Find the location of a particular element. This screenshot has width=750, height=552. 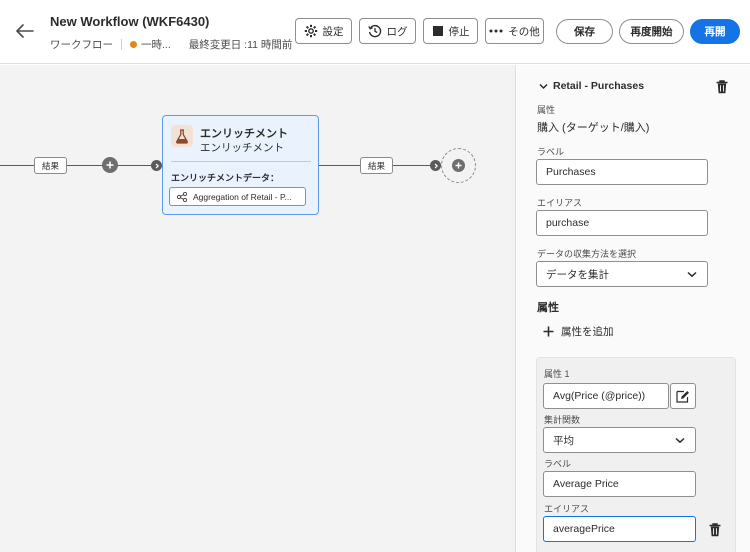

log-button: ログ is located at coordinates (387, 31).